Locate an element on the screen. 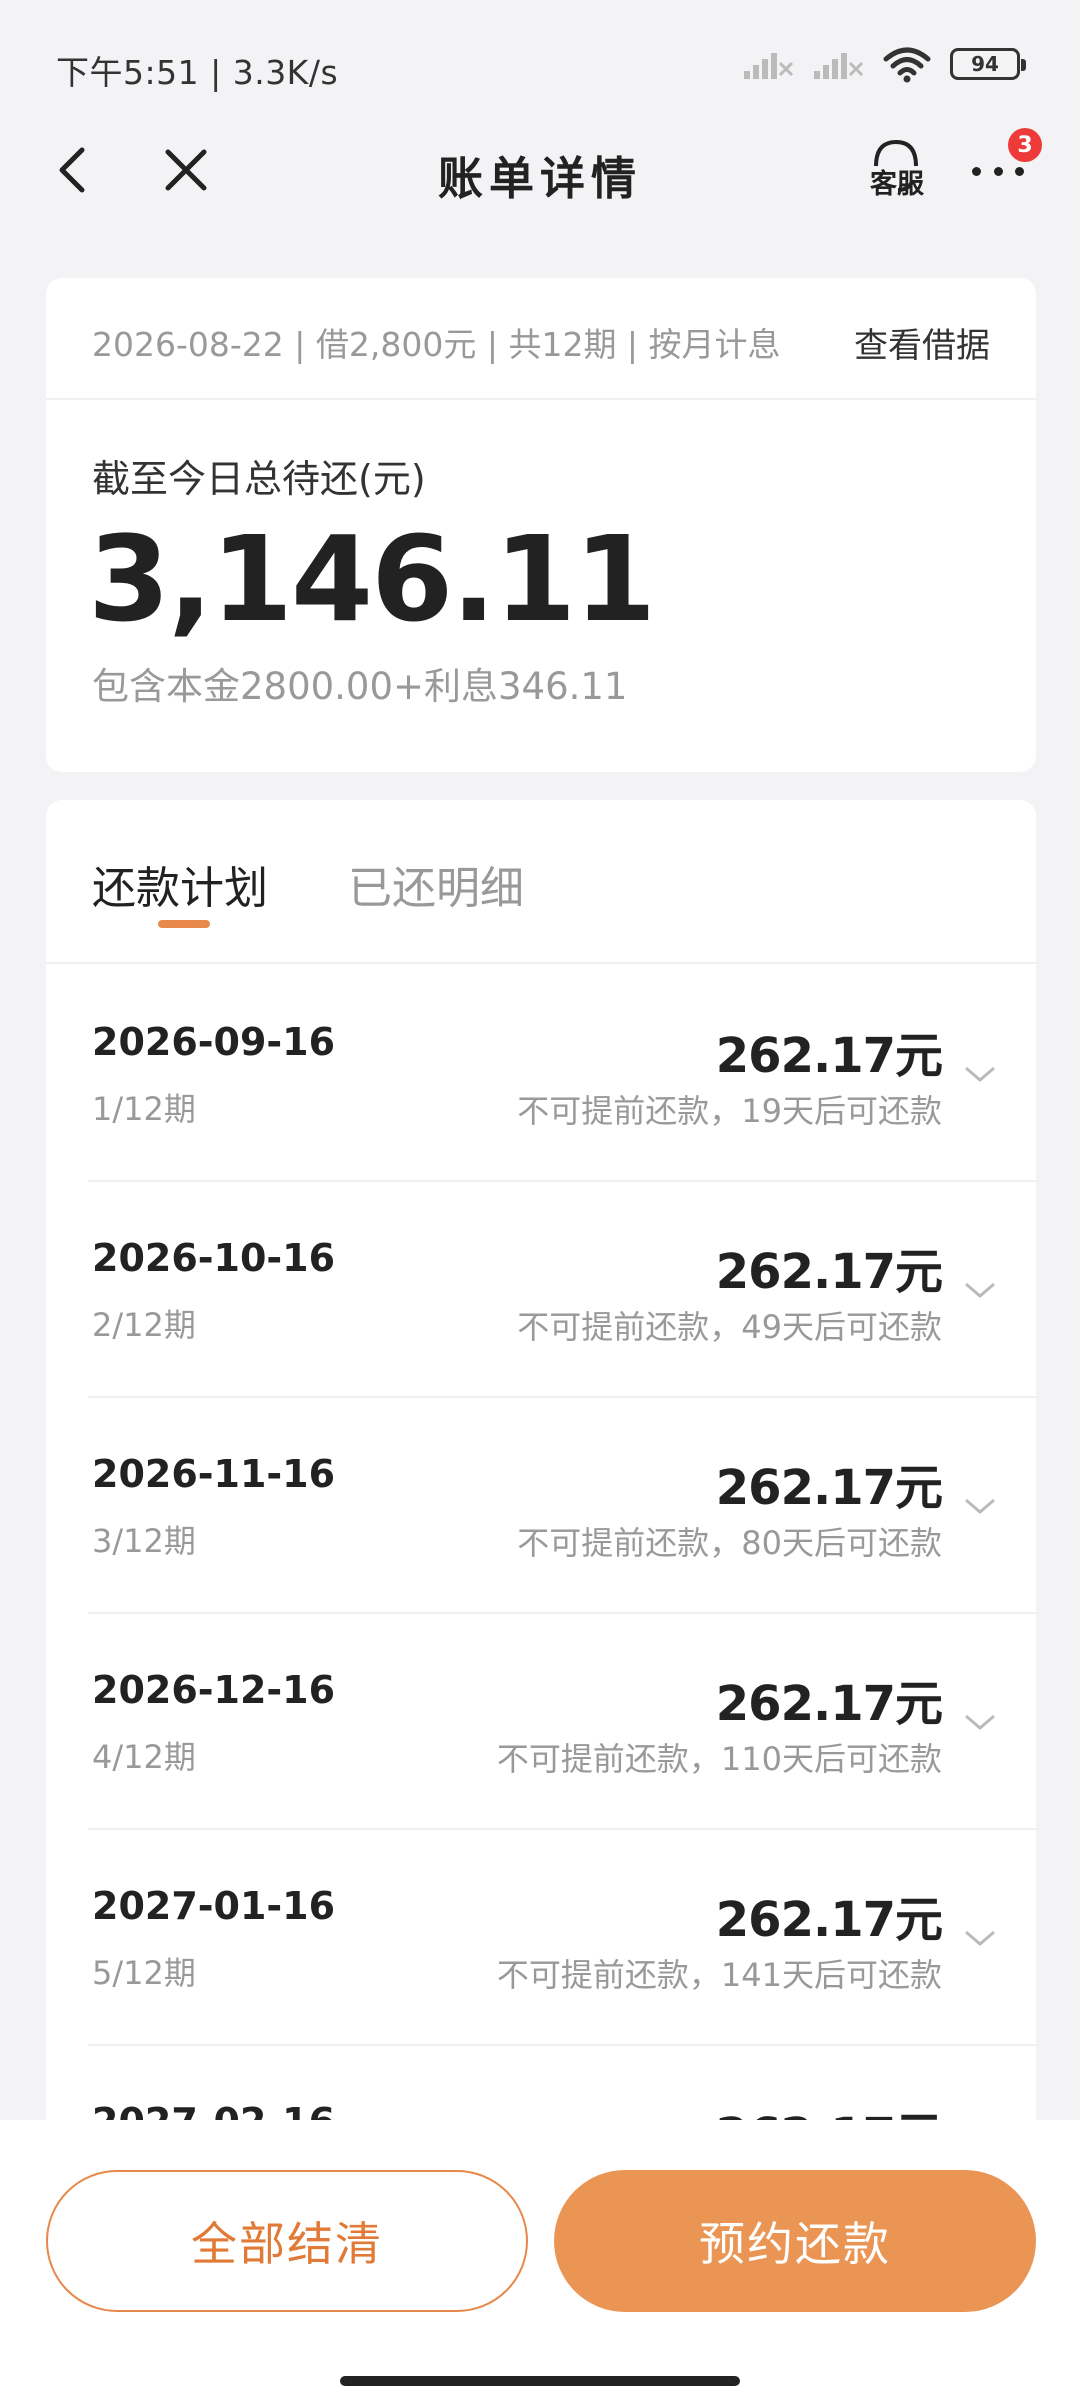 The image size is (1080, 2400). installment-row: 2027-01-16 5/12期 262.17元 不可提前还款，141天后可还款 is located at coordinates (541, 1938).